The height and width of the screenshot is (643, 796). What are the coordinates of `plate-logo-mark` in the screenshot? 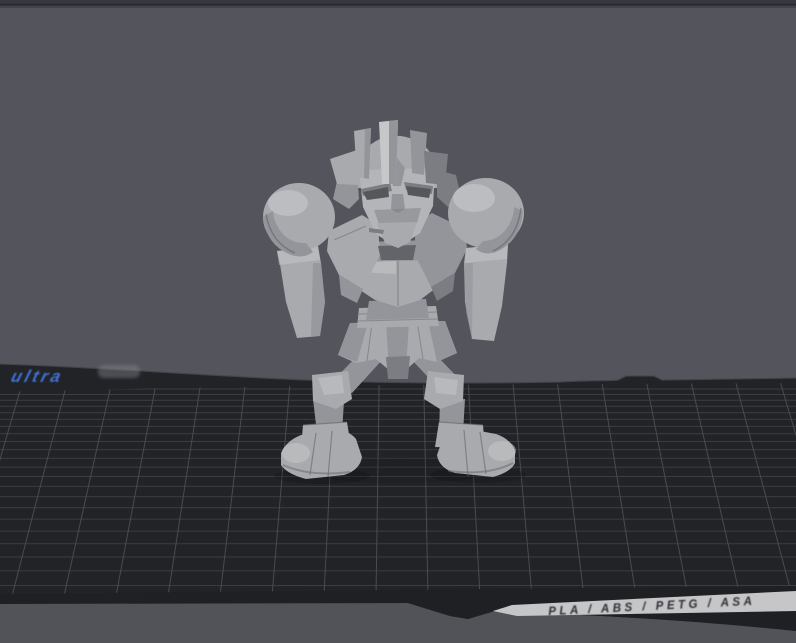 It's located at (119, 371).